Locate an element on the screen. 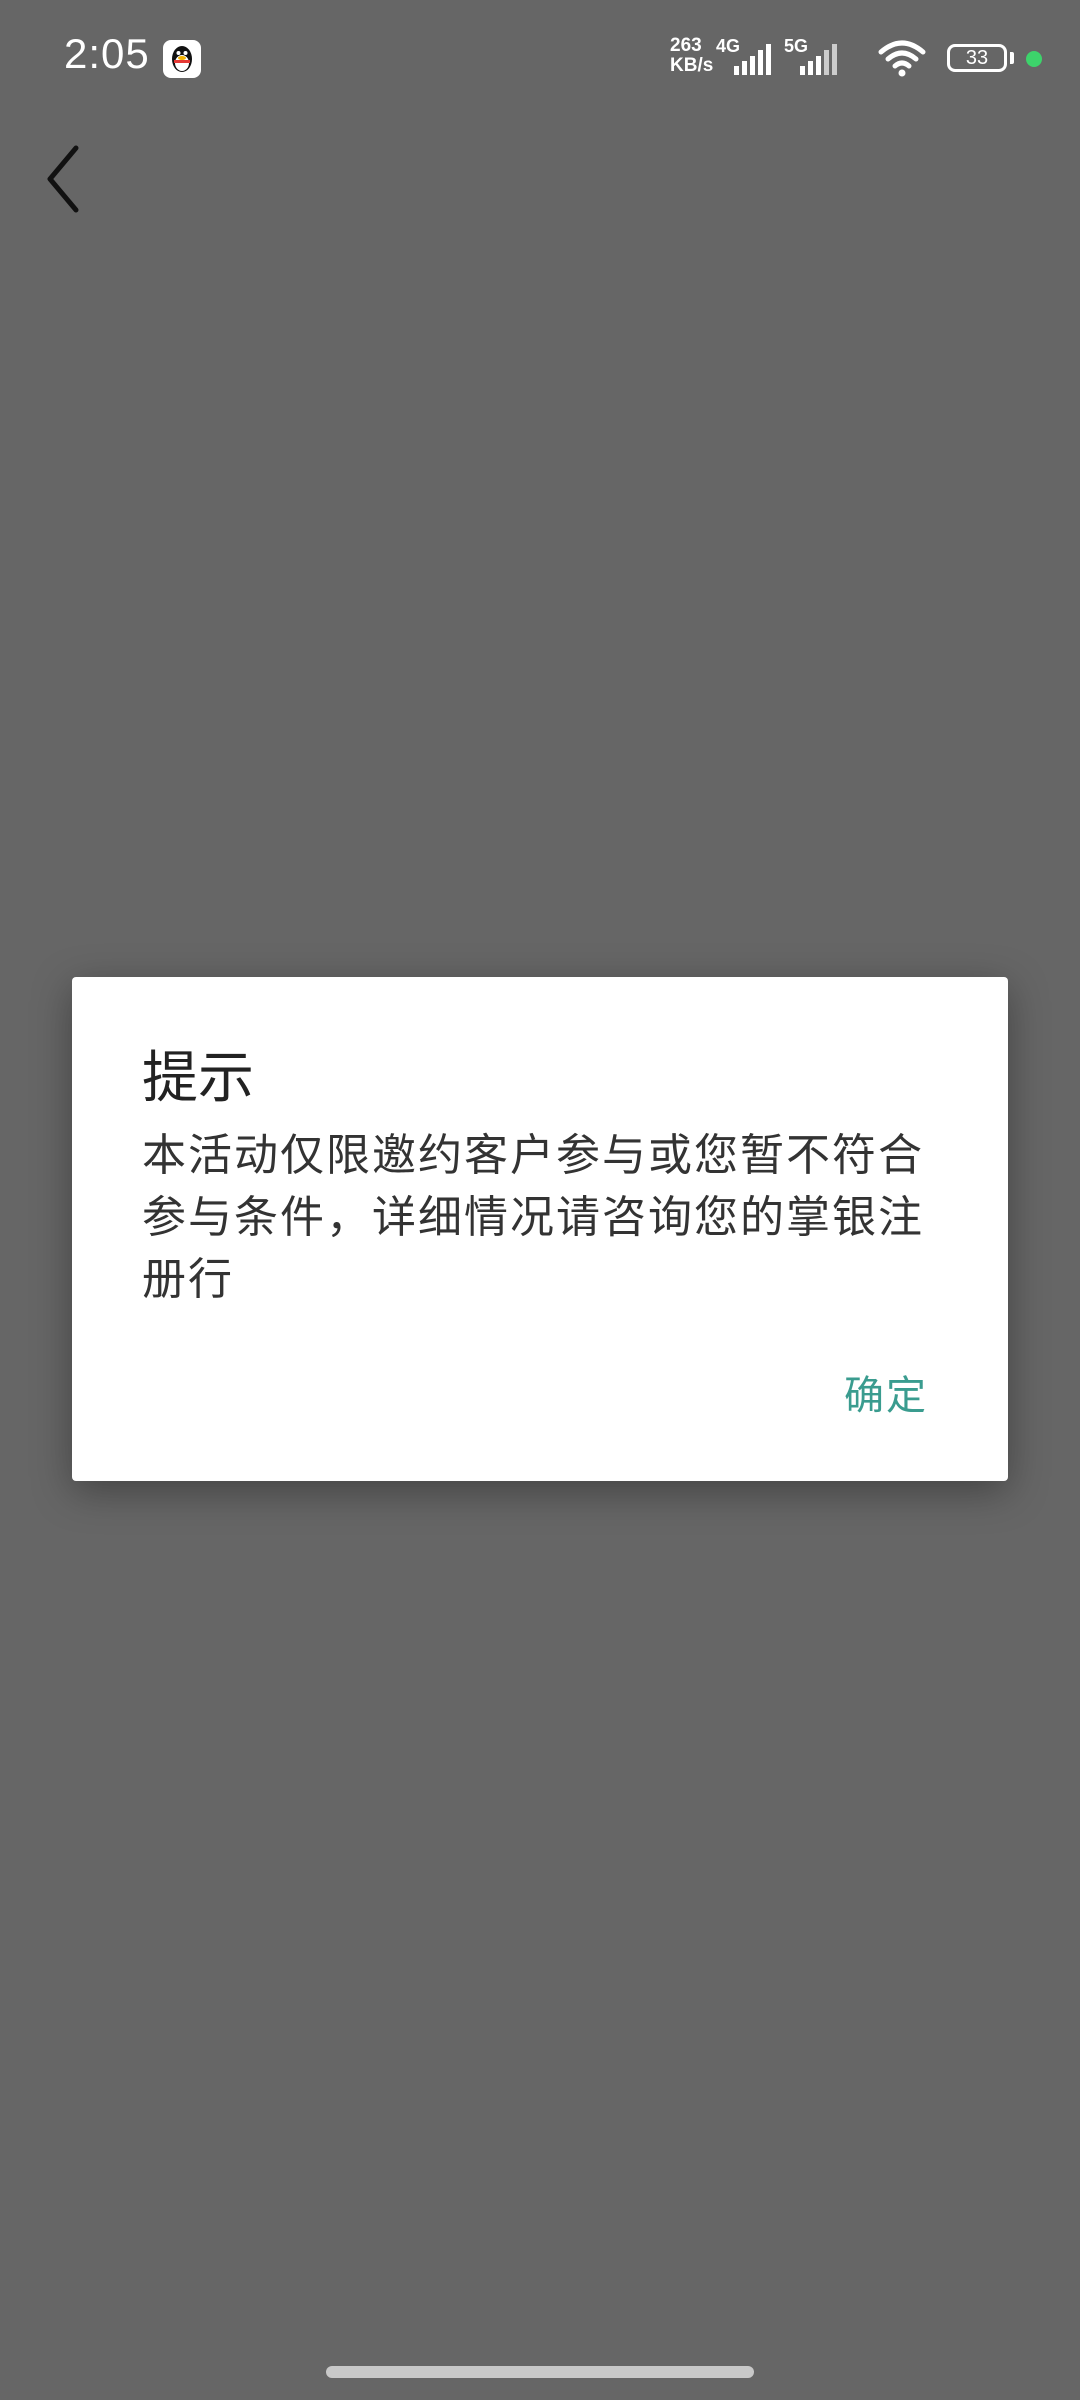 This screenshot has height=2400, width=1080. back-button is located at coordinates (66, 174).